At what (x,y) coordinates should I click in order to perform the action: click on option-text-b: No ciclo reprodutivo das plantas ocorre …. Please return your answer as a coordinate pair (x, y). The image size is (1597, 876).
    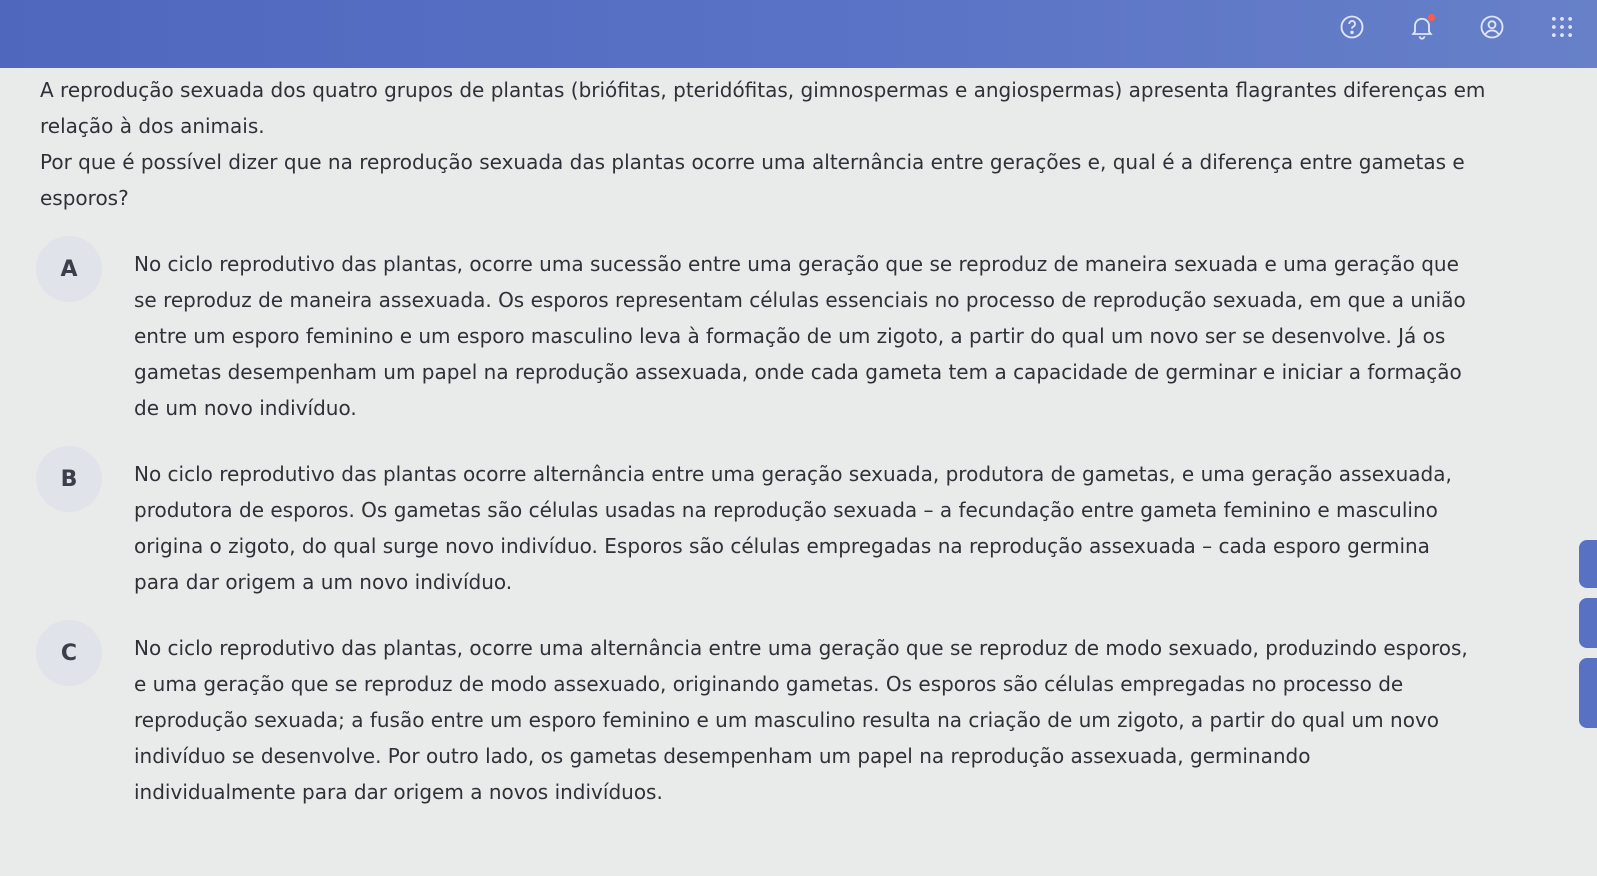
    Looking at the image, I should click on (804, 528).